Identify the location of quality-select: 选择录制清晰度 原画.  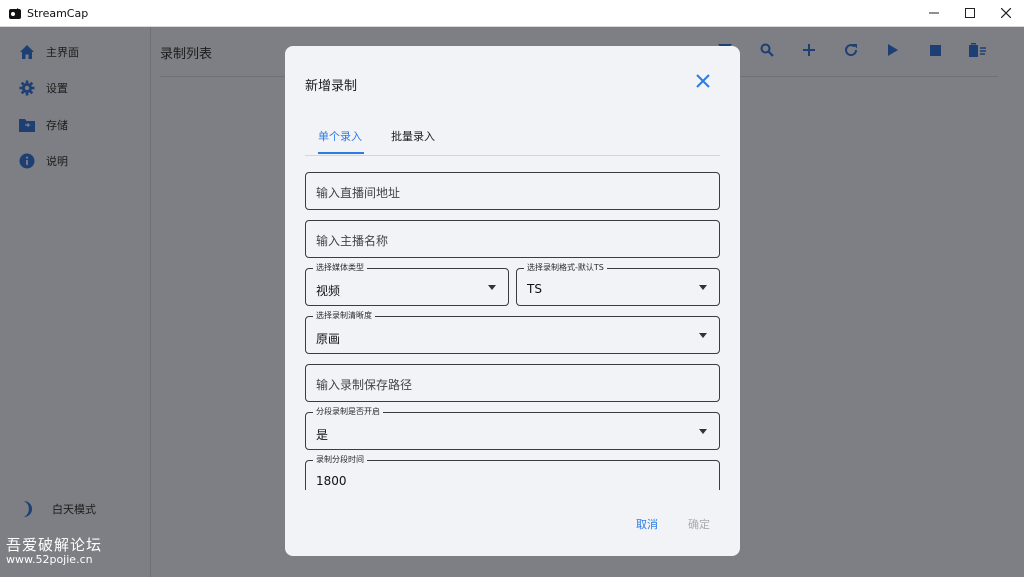
(512, 332).